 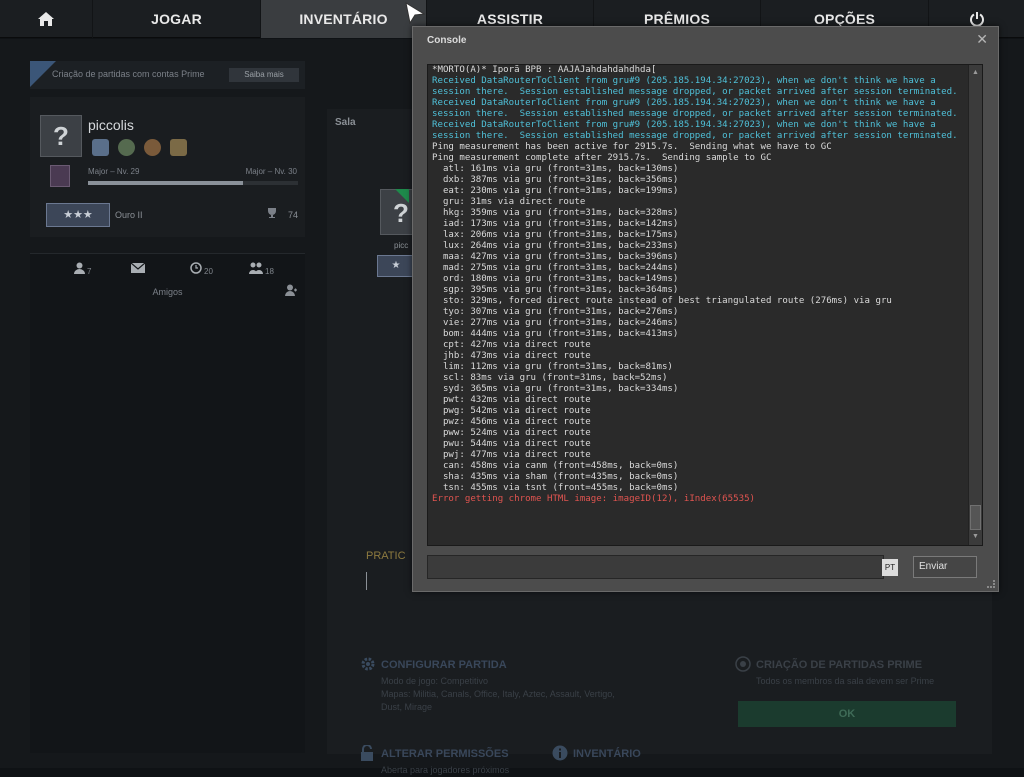 What do you see at coordinates (975, 305) in the screenshot?
I see `console-scrollbar: ▲ ▼` at bounding box center [975, 305].